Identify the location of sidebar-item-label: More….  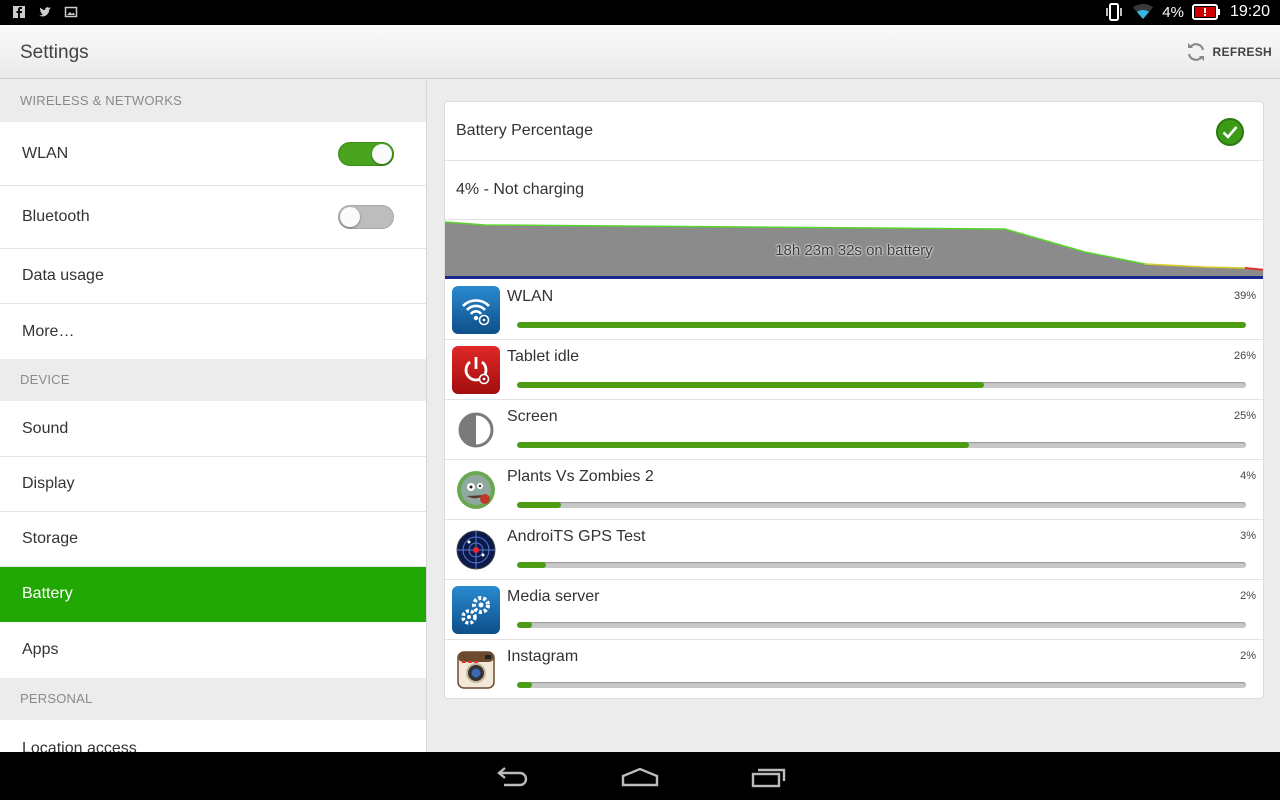
(48, 331).